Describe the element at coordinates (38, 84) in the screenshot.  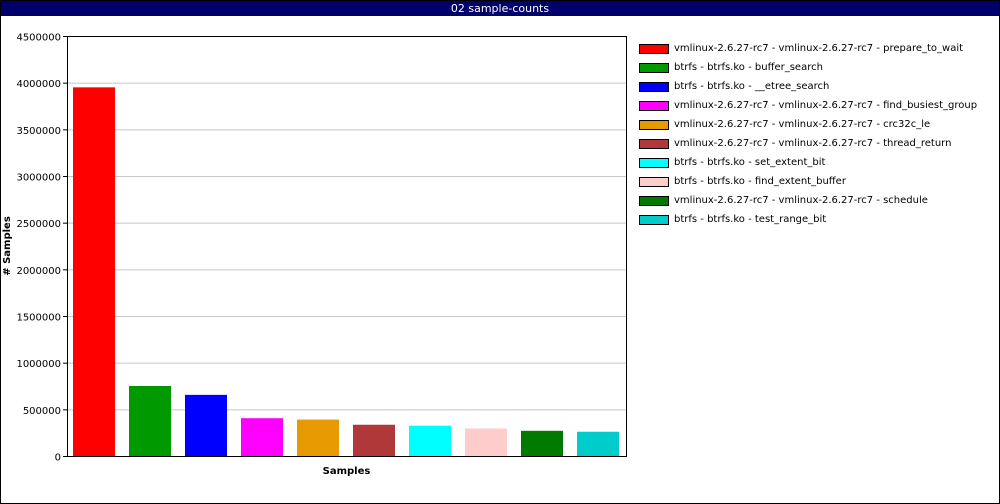
I see `y-tick-label: 4000000` at that location.